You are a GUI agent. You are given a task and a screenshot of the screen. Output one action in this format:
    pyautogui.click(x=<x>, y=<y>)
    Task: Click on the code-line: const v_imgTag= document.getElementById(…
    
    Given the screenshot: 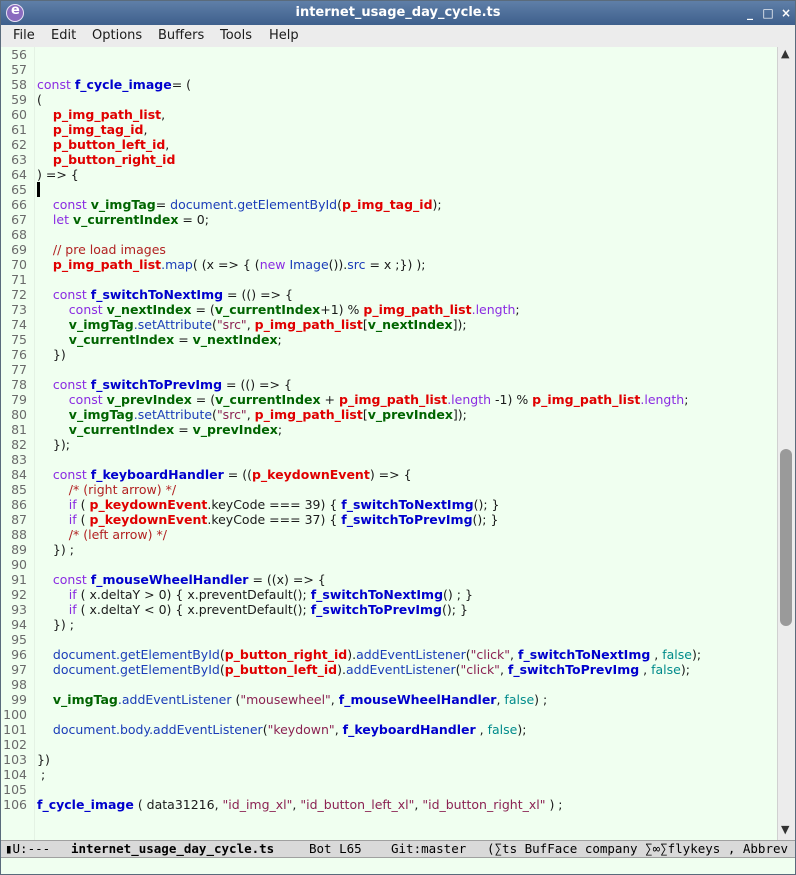 What is the action you would take?
    pyautogui.click(x=241, y=204)
    